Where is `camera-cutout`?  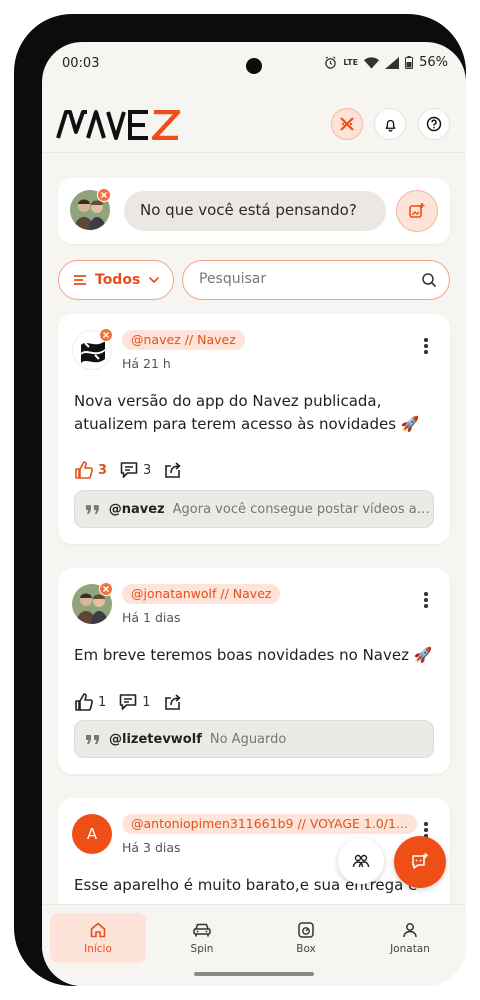 camera-cutout is located at coordinates (254, 66).